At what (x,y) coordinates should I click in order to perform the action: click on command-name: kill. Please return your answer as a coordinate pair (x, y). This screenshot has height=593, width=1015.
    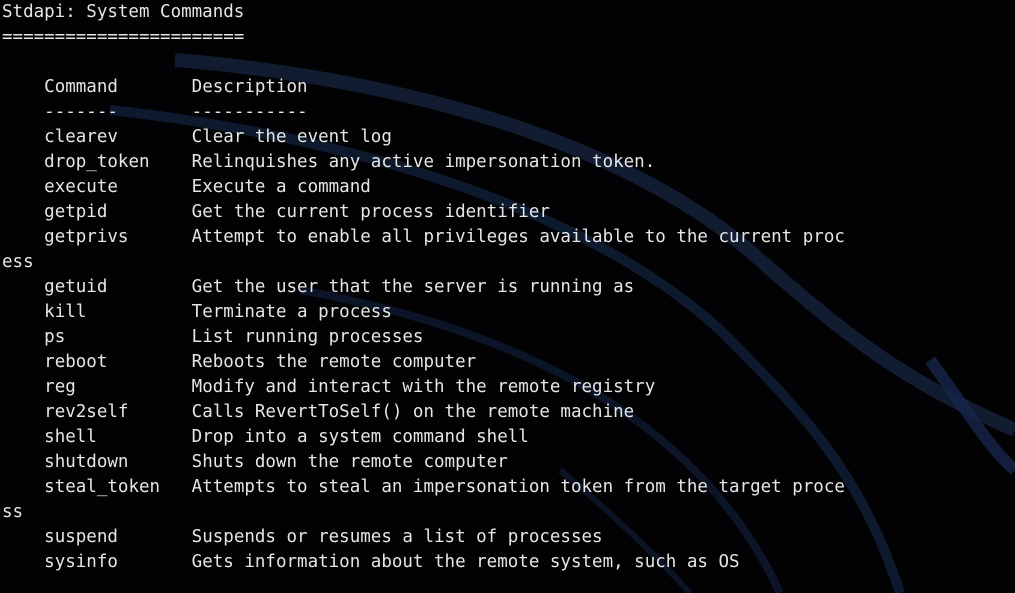
    Looking at the image, I should click on (118, 312).